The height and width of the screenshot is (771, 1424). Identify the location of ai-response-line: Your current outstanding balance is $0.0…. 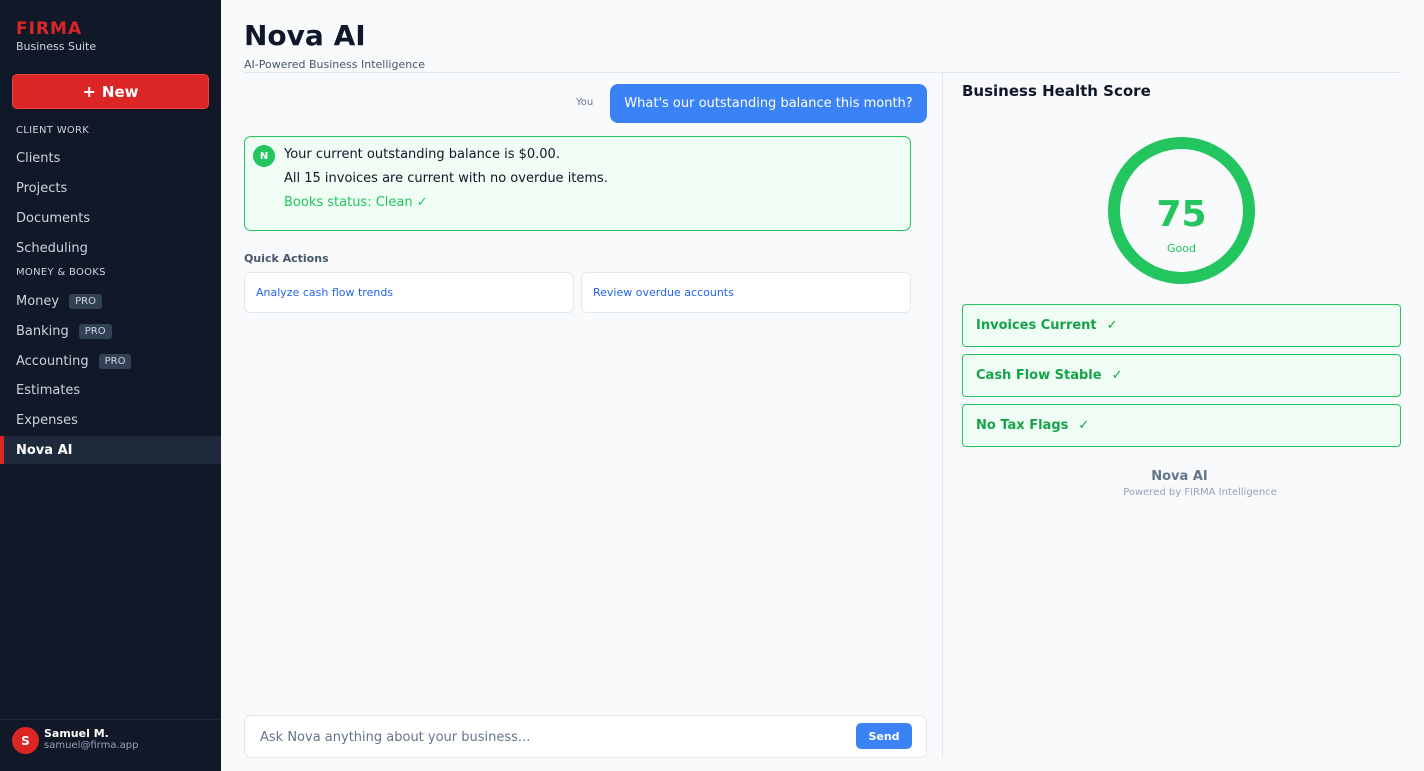
(422, 154).